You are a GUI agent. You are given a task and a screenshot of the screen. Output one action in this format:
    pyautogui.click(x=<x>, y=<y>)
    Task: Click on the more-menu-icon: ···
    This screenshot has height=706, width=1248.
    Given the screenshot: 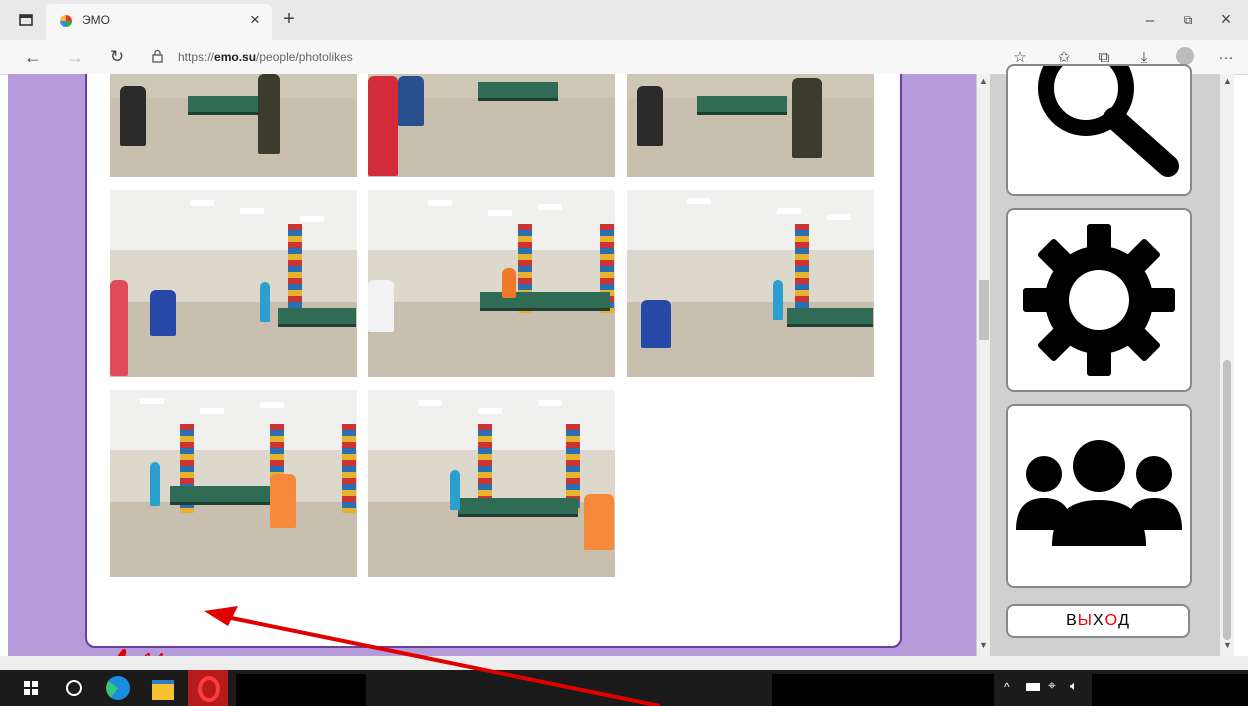 What is the action you would take?
    pyautogui.click(x=1226, y=57)
    